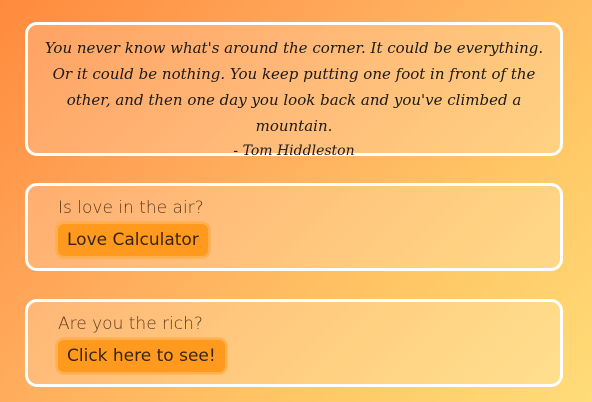  What do you see at coordinates (130, 324) in the screenshot?
I see `rich-question: Are you the rich?` at bounding box center [130, 324].